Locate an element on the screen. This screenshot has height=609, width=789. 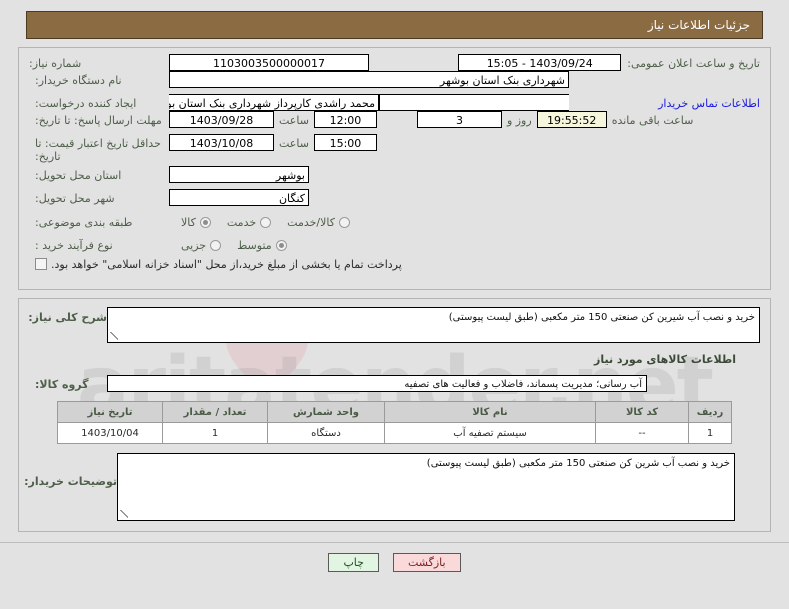
process-option-1-label: جزیی is located at coordinates (194, 245).